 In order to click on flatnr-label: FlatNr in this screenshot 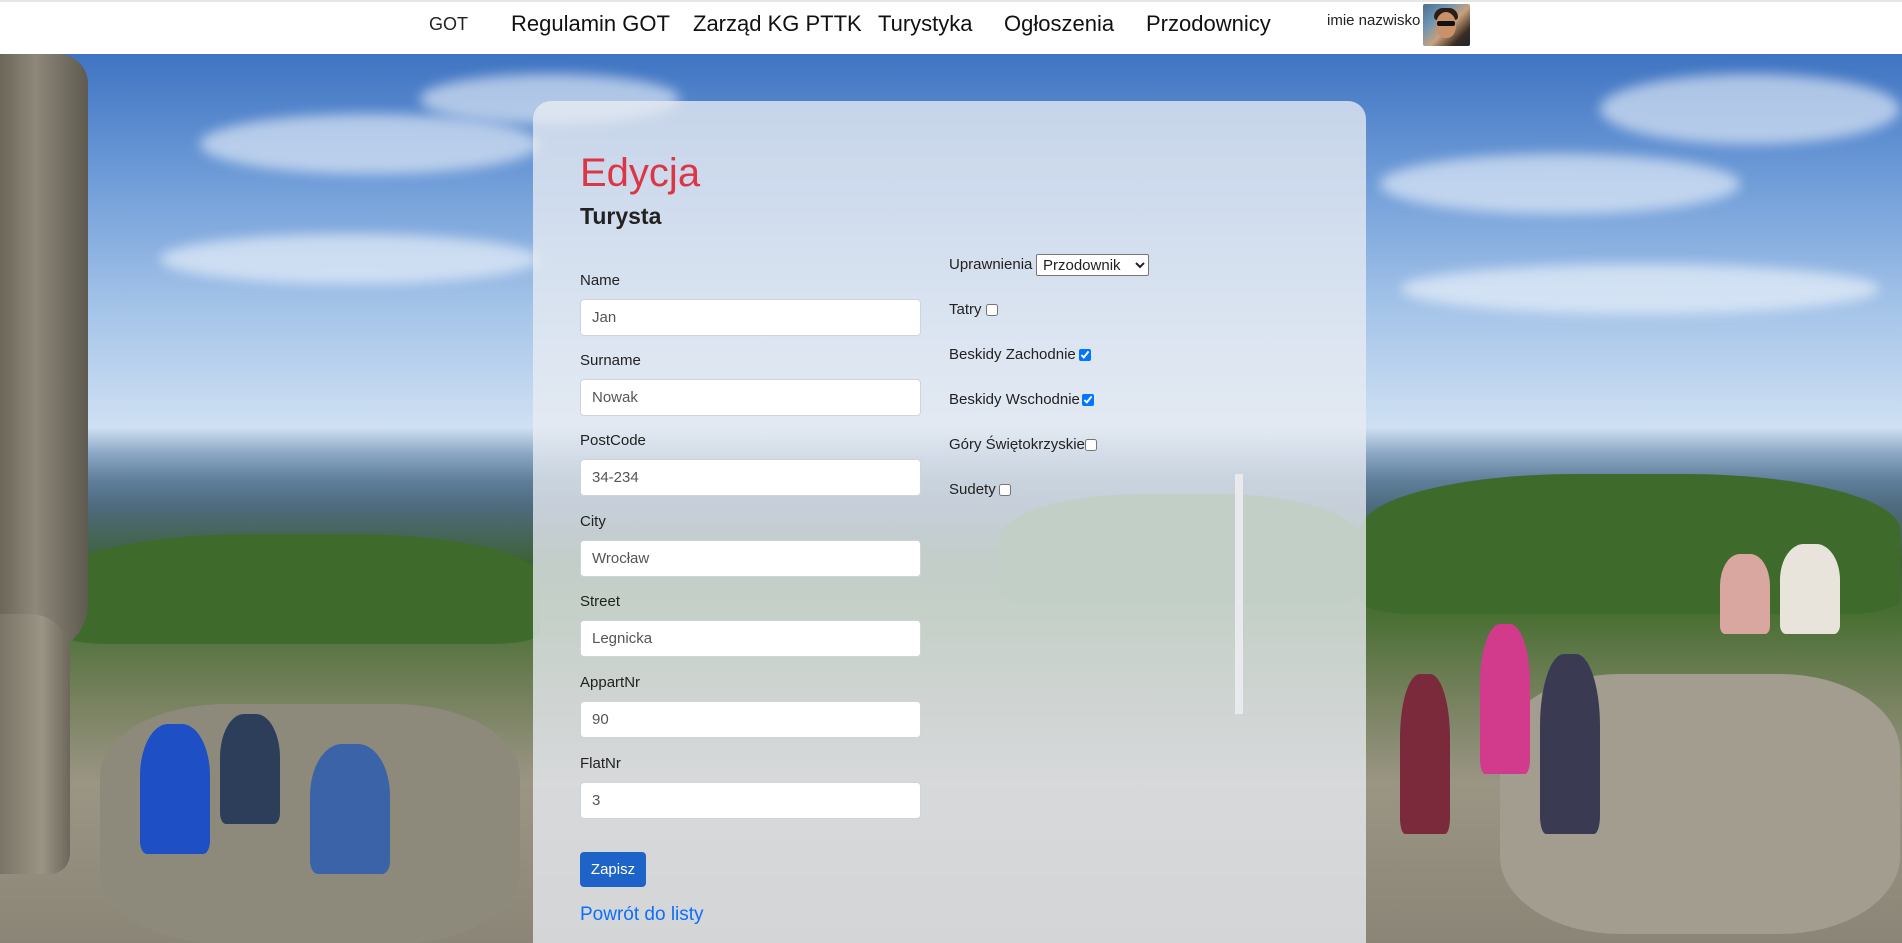, I will do `click(600, 763)`.